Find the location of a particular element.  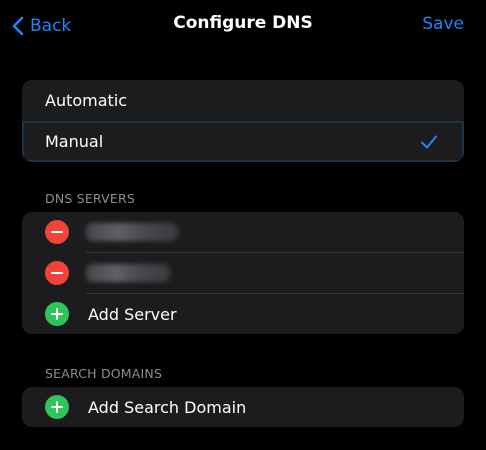

add-search-domain-row: Add Search Domain is located at coordinates (243, 407).